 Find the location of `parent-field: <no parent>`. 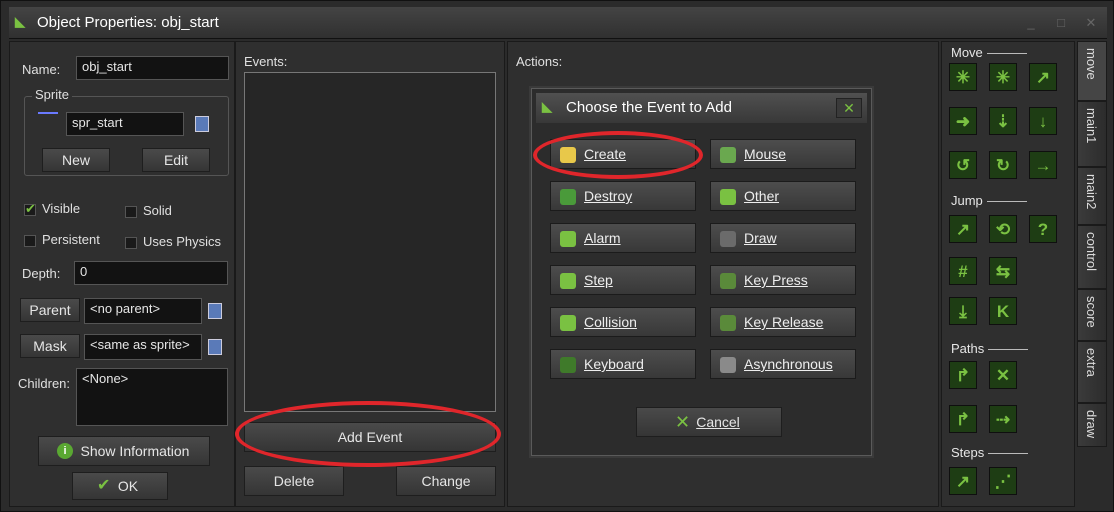

parent-field: <no parent> is located at coordinates (143, 311).